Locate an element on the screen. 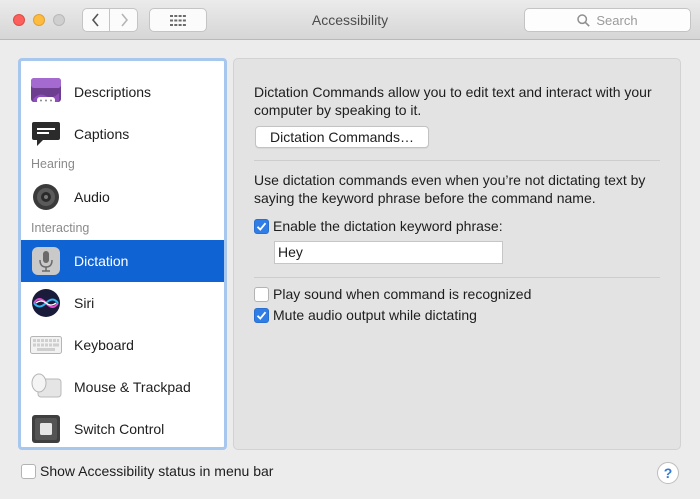 The height and width of the screenshot is (499, 700). minimize-window-button is located at coordinates (39, 20).